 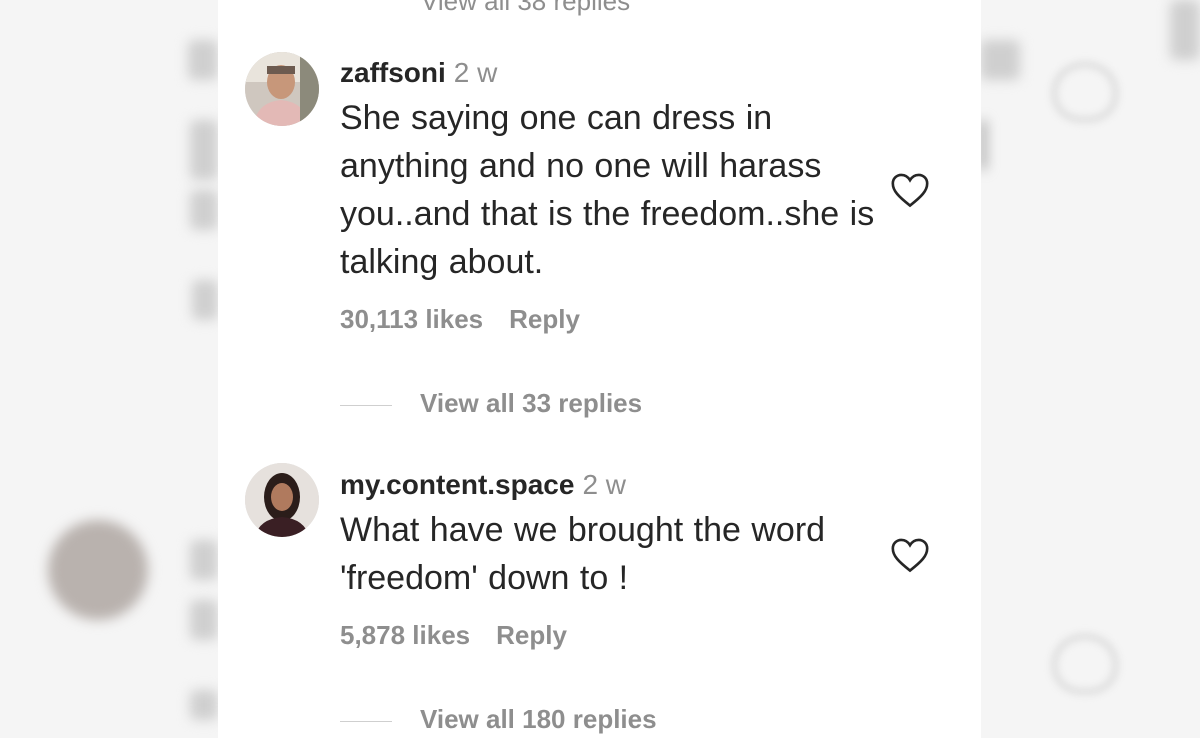 I want to click on comment-username: zaffsoni, so click(x=393, y=72).